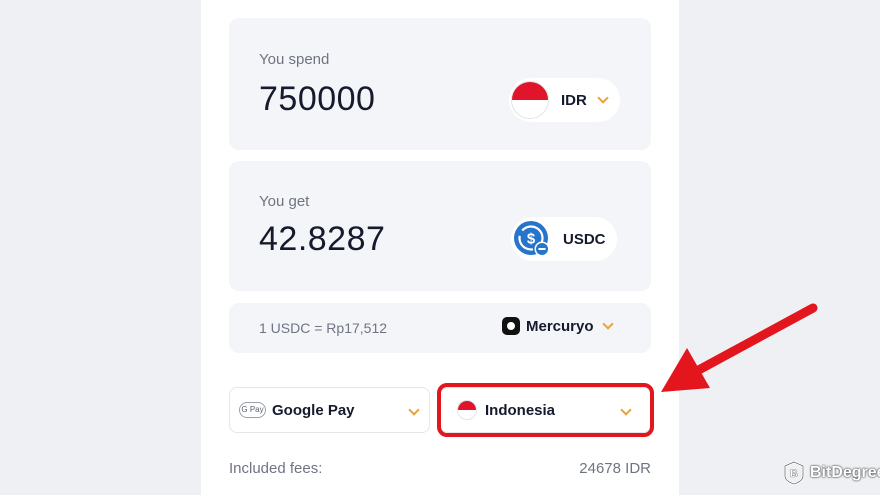 This screenshot has height=495, width=880. I want to click on watermark-text: BitDegree, so click(845, 472).